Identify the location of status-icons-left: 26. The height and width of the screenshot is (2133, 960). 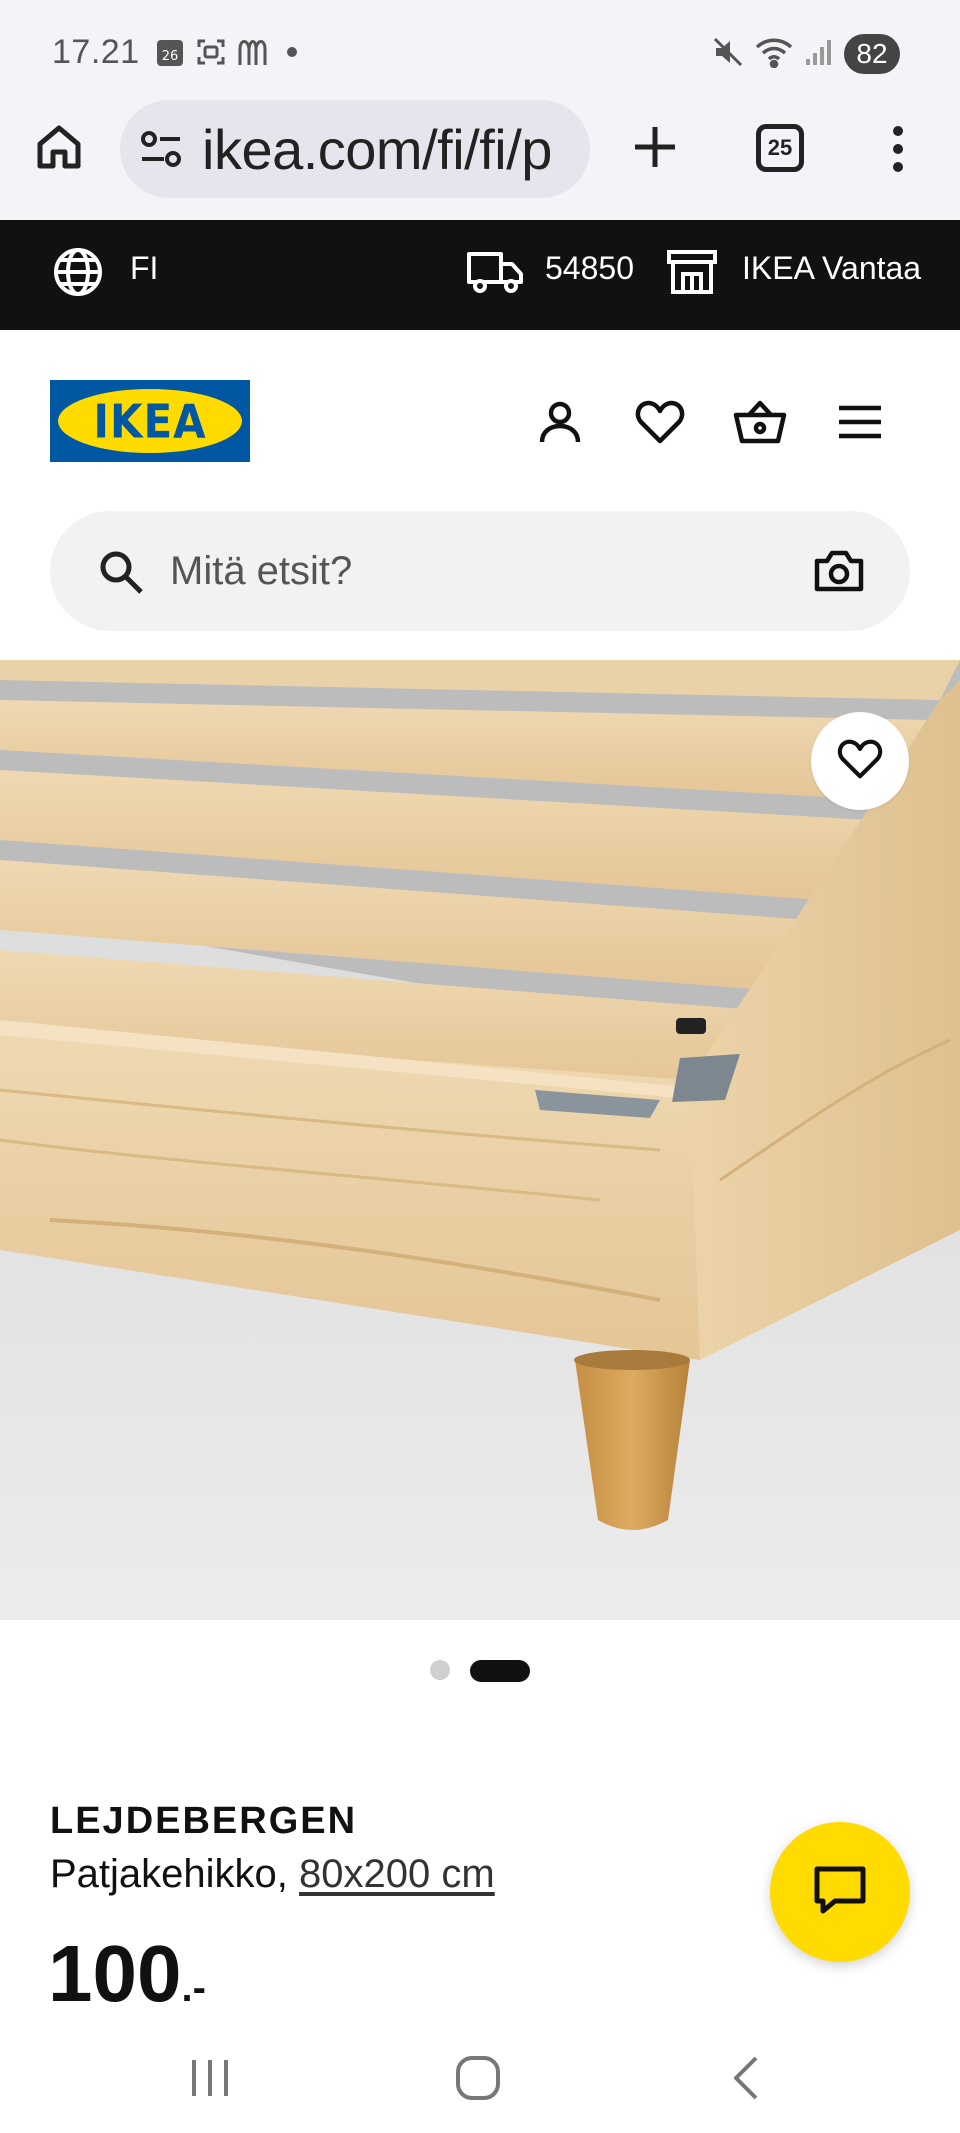
(227, 54).